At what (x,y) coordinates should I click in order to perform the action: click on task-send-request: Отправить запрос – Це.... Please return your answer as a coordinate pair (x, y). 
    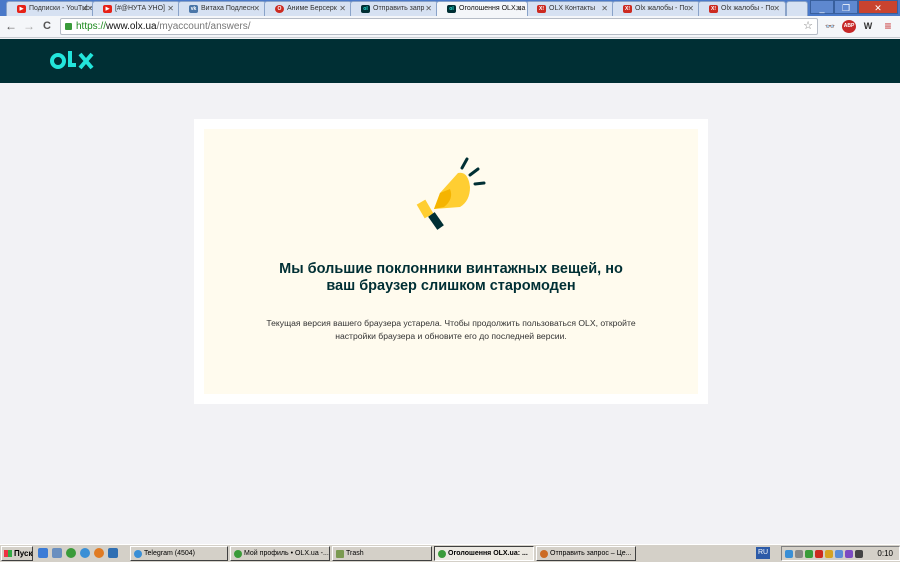
    Looking at the image, I should click on (586, 553).